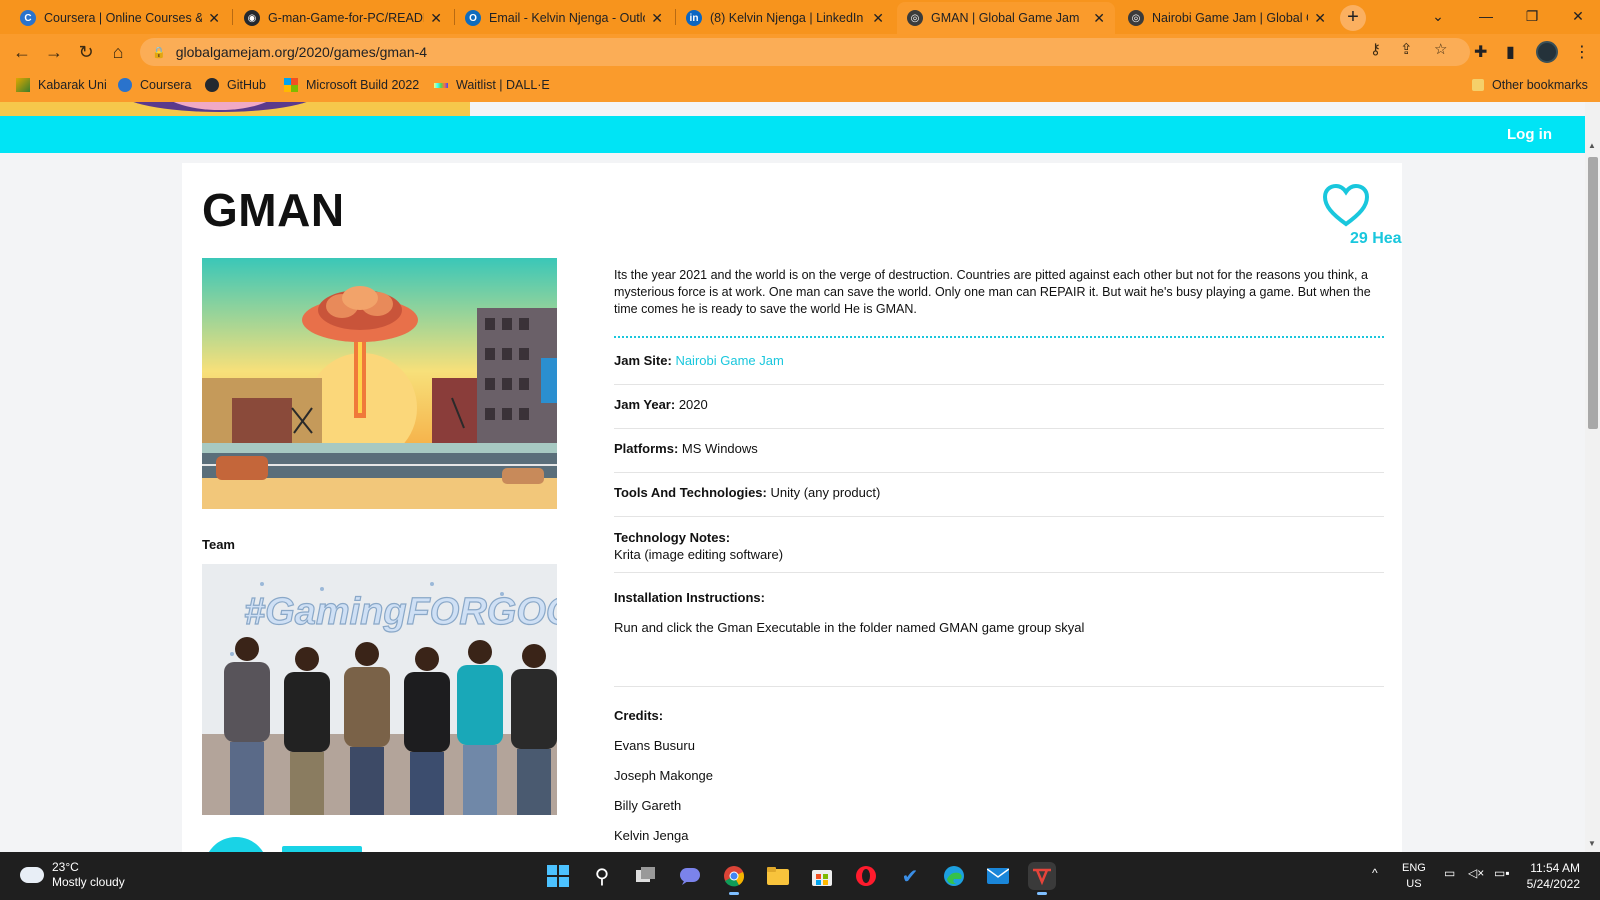 The image size is (1600, 900). I want to click on heart-icon, so click(1346, 206).